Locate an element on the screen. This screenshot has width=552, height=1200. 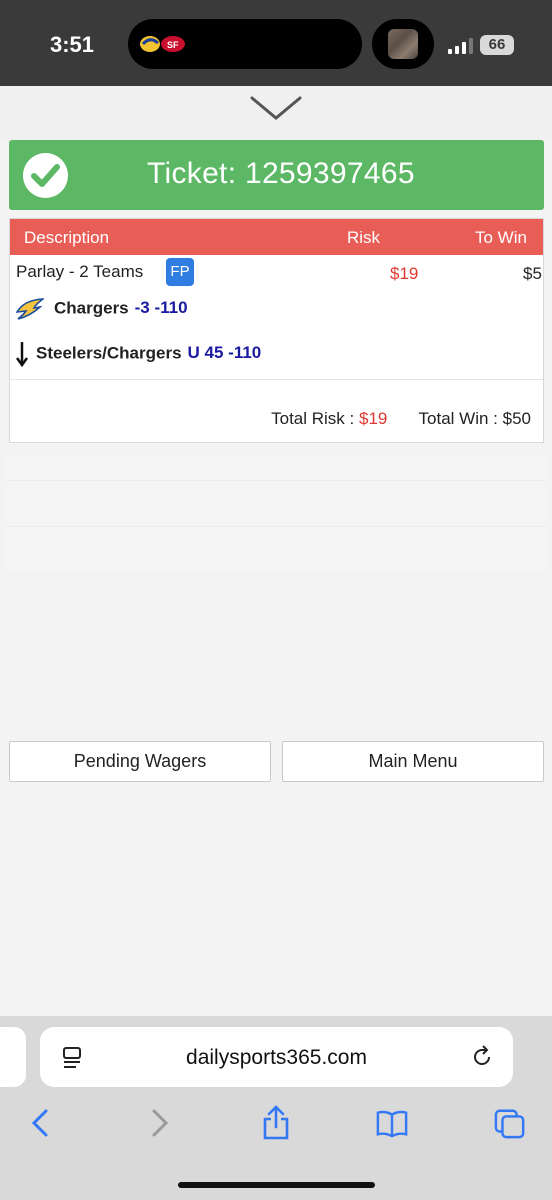
divider is located at coordinates (276, 379).